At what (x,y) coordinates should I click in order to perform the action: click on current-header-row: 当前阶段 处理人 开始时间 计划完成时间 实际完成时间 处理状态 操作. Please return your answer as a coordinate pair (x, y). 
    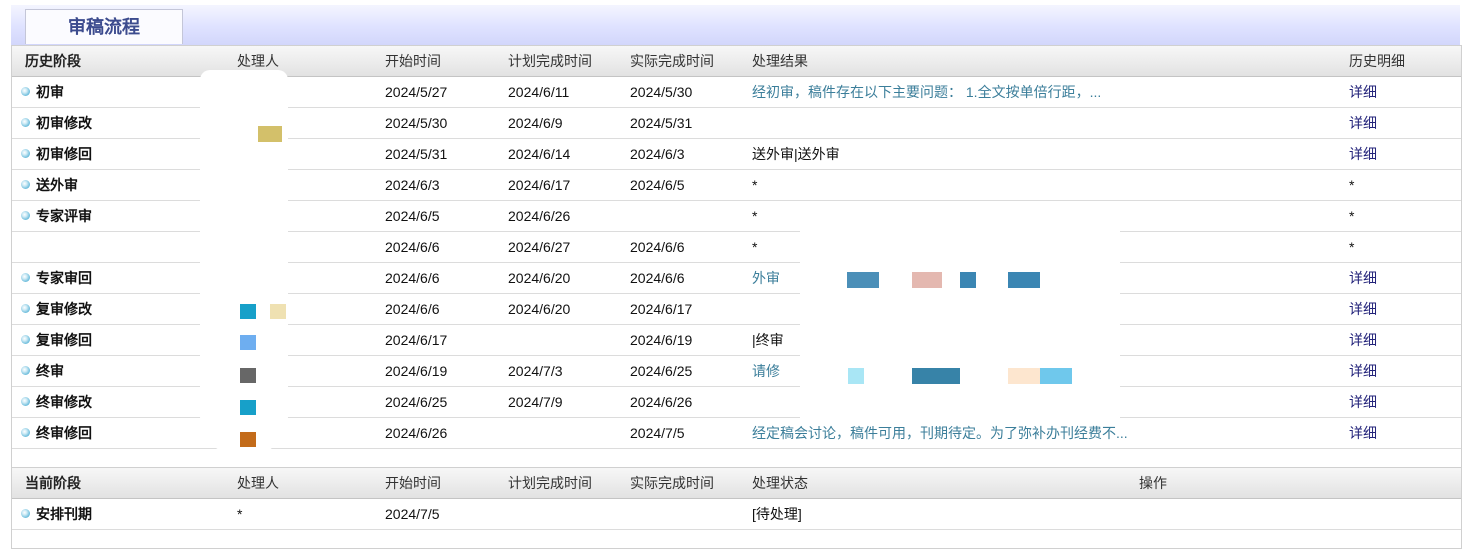
    Looking at the image, I should click on (736, 483).